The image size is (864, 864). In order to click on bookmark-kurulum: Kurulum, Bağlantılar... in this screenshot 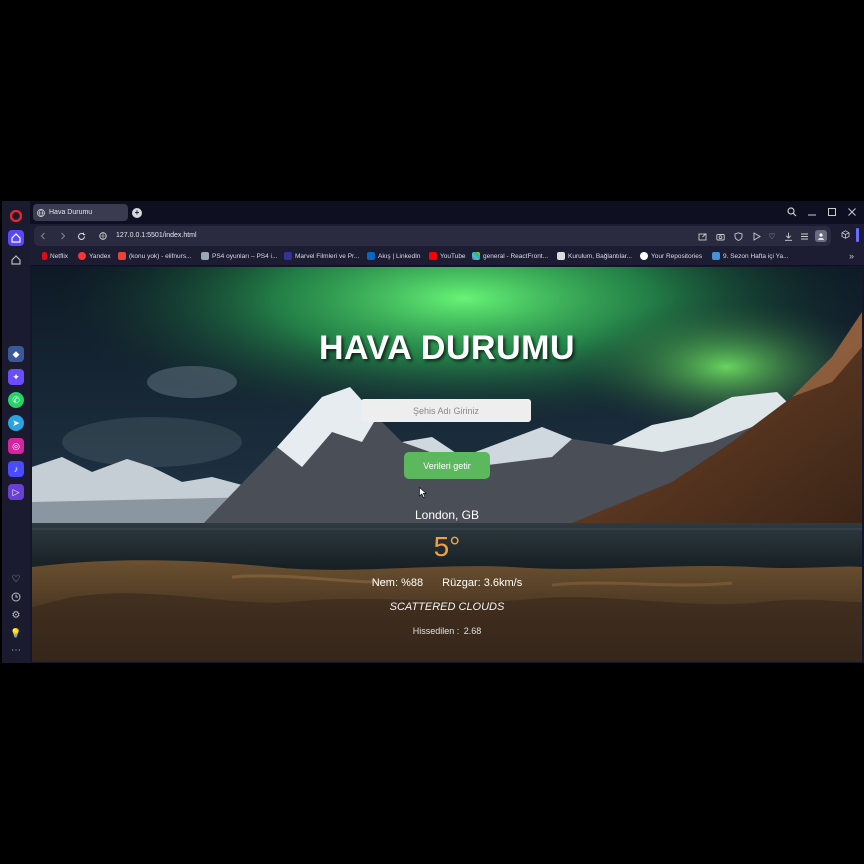, I will do `click(594, 256)`.